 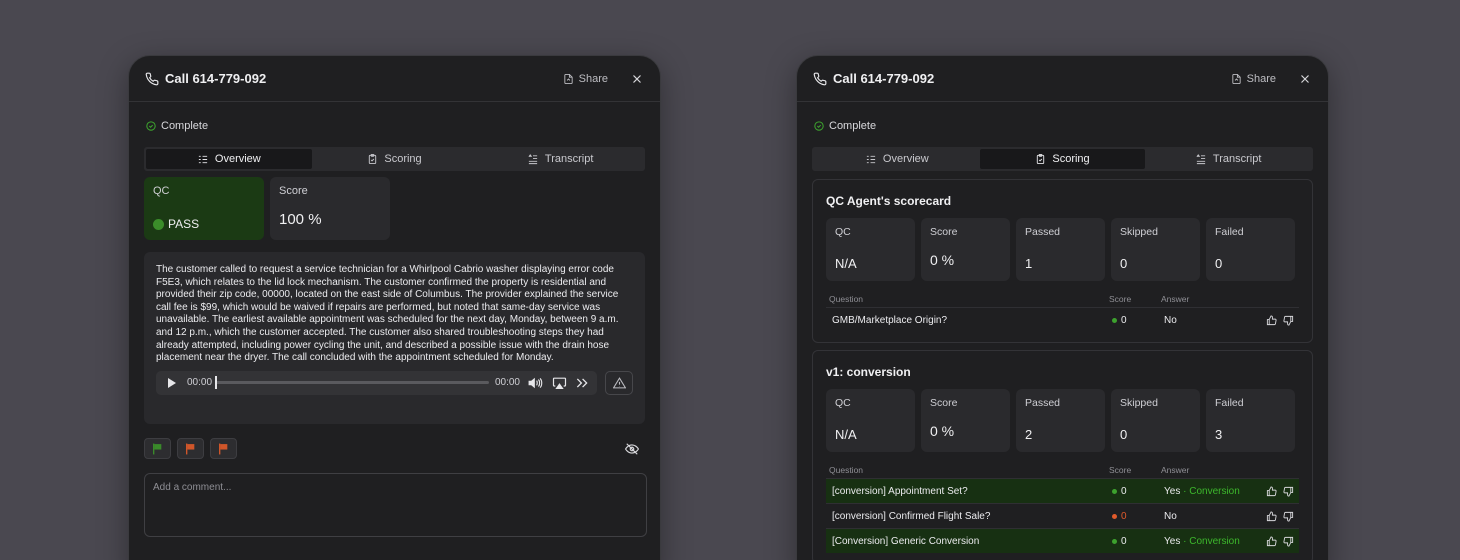 What do you see at coordinates (1062, 249) in the screenshot?
I see `scorecard-stats: QC N/A Score 0 % Passed 1 Skipped 0 Failed 0` at bounding box center [1062, 249].